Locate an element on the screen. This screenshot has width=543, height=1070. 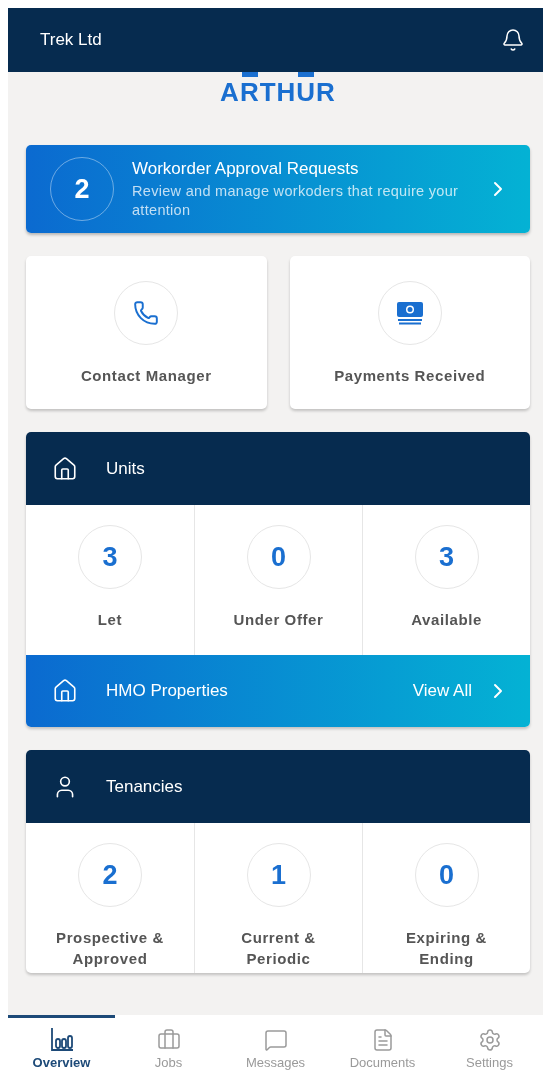
stat-label: Expiring & Ending is located at coordinates (446, 948).